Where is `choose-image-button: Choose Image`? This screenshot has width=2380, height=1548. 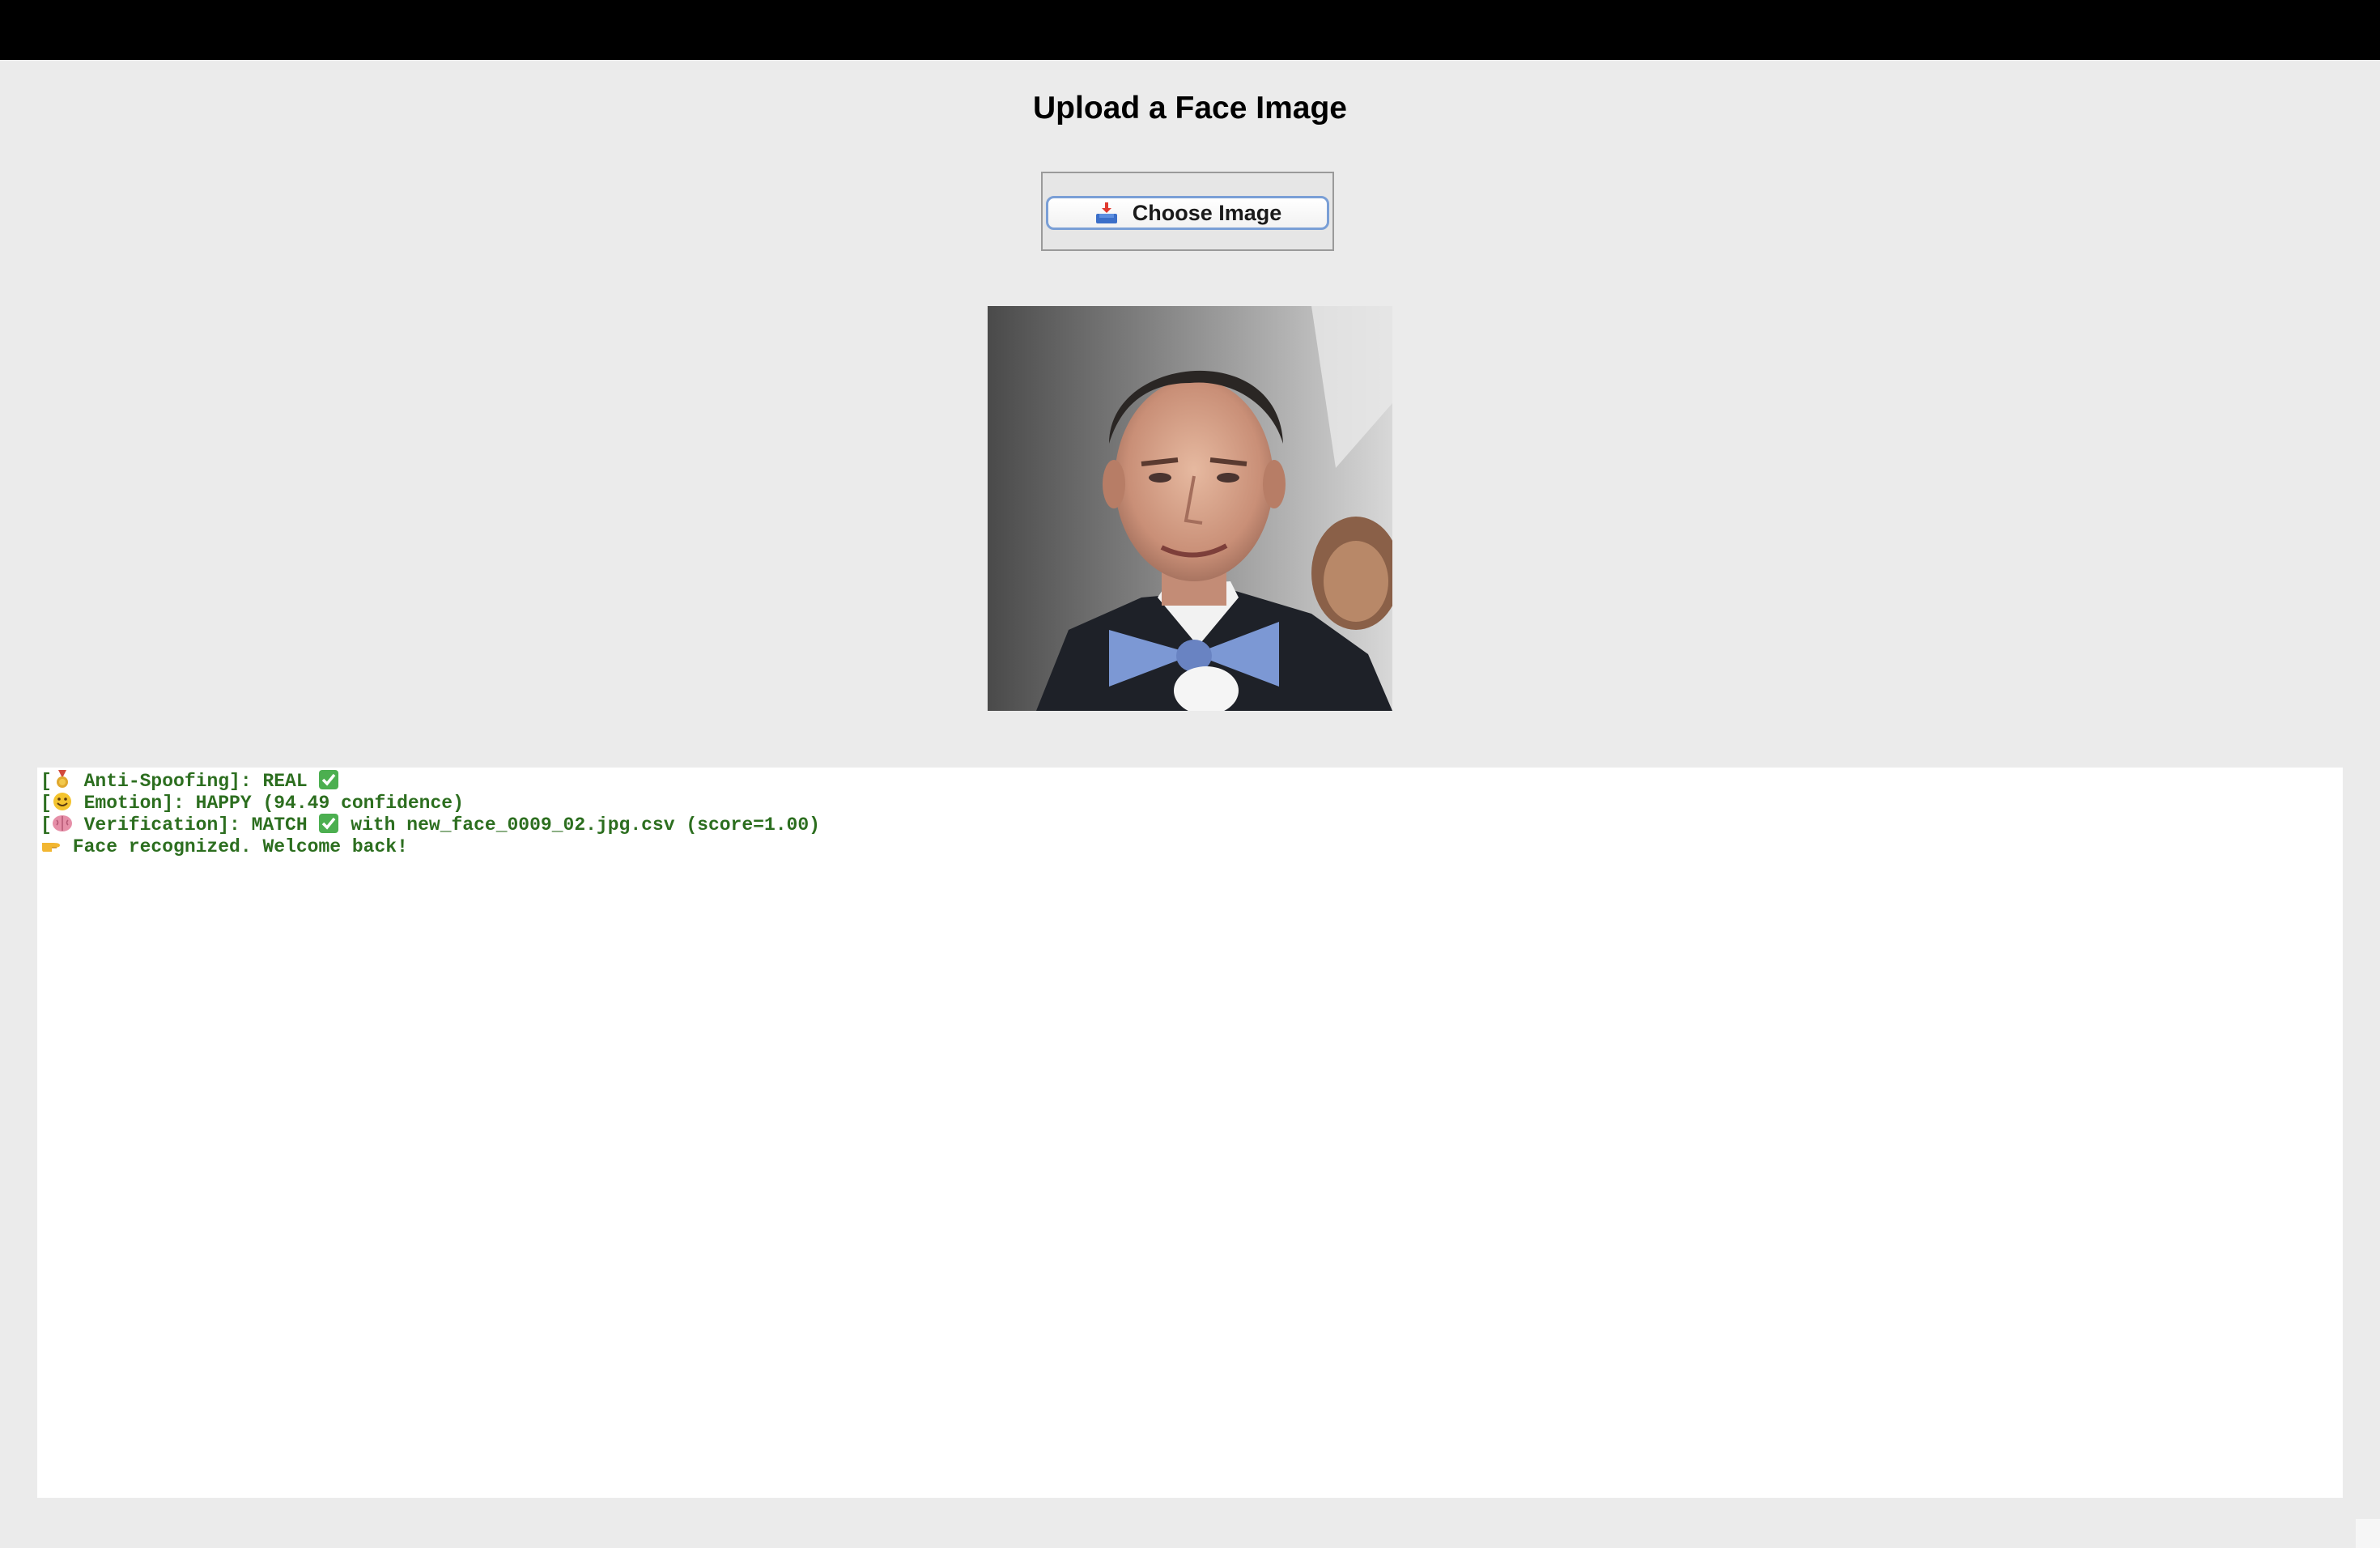
choose-image-button: Choose Image is located at coordinates (1187, 213).